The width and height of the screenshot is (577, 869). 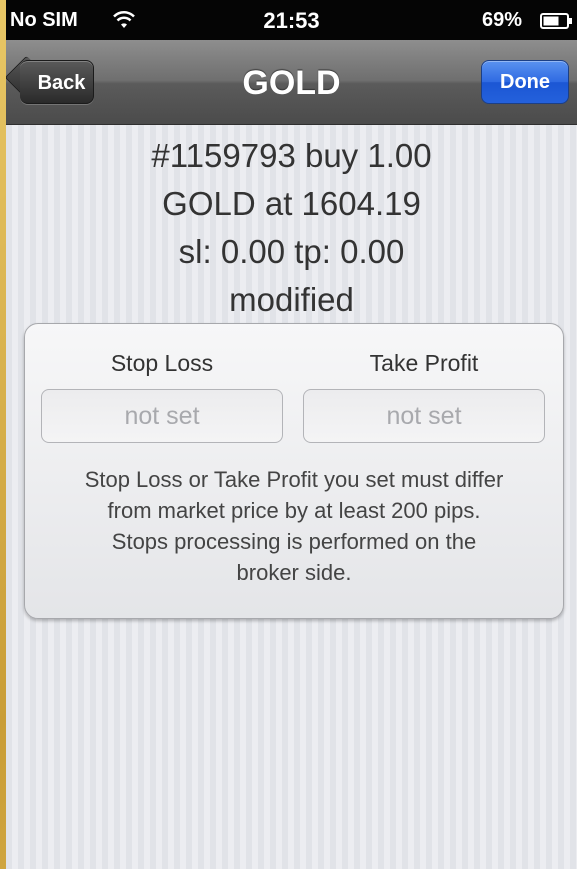 What do you see at coordinates (424, 416) in the screenshot?
I see `take-profit-input: not set` at bounding box center [424, 416].